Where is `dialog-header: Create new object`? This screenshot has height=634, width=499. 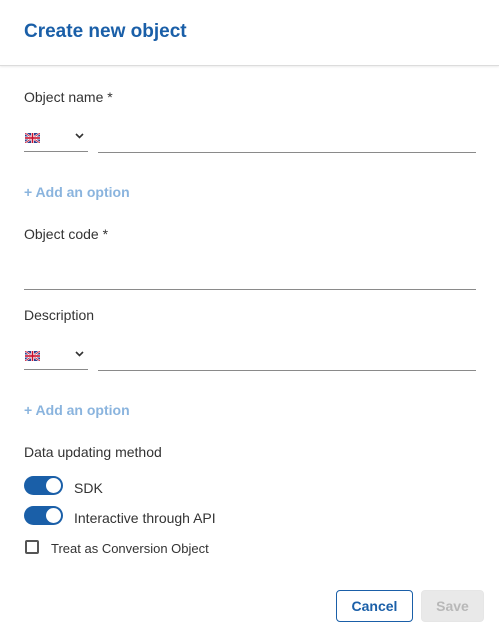
dialog-header: Create new object is located at coordinates (249, 33).